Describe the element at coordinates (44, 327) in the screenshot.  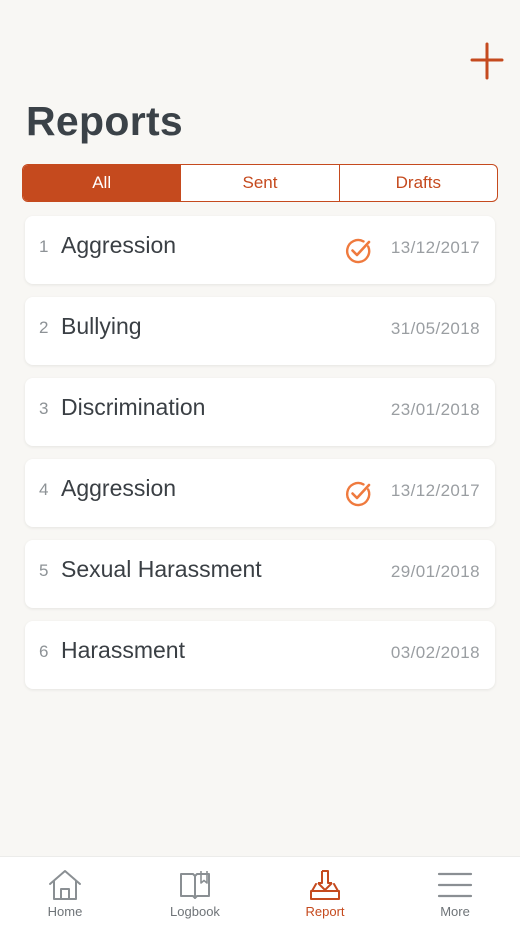
I see `report-index: 2` at that location.